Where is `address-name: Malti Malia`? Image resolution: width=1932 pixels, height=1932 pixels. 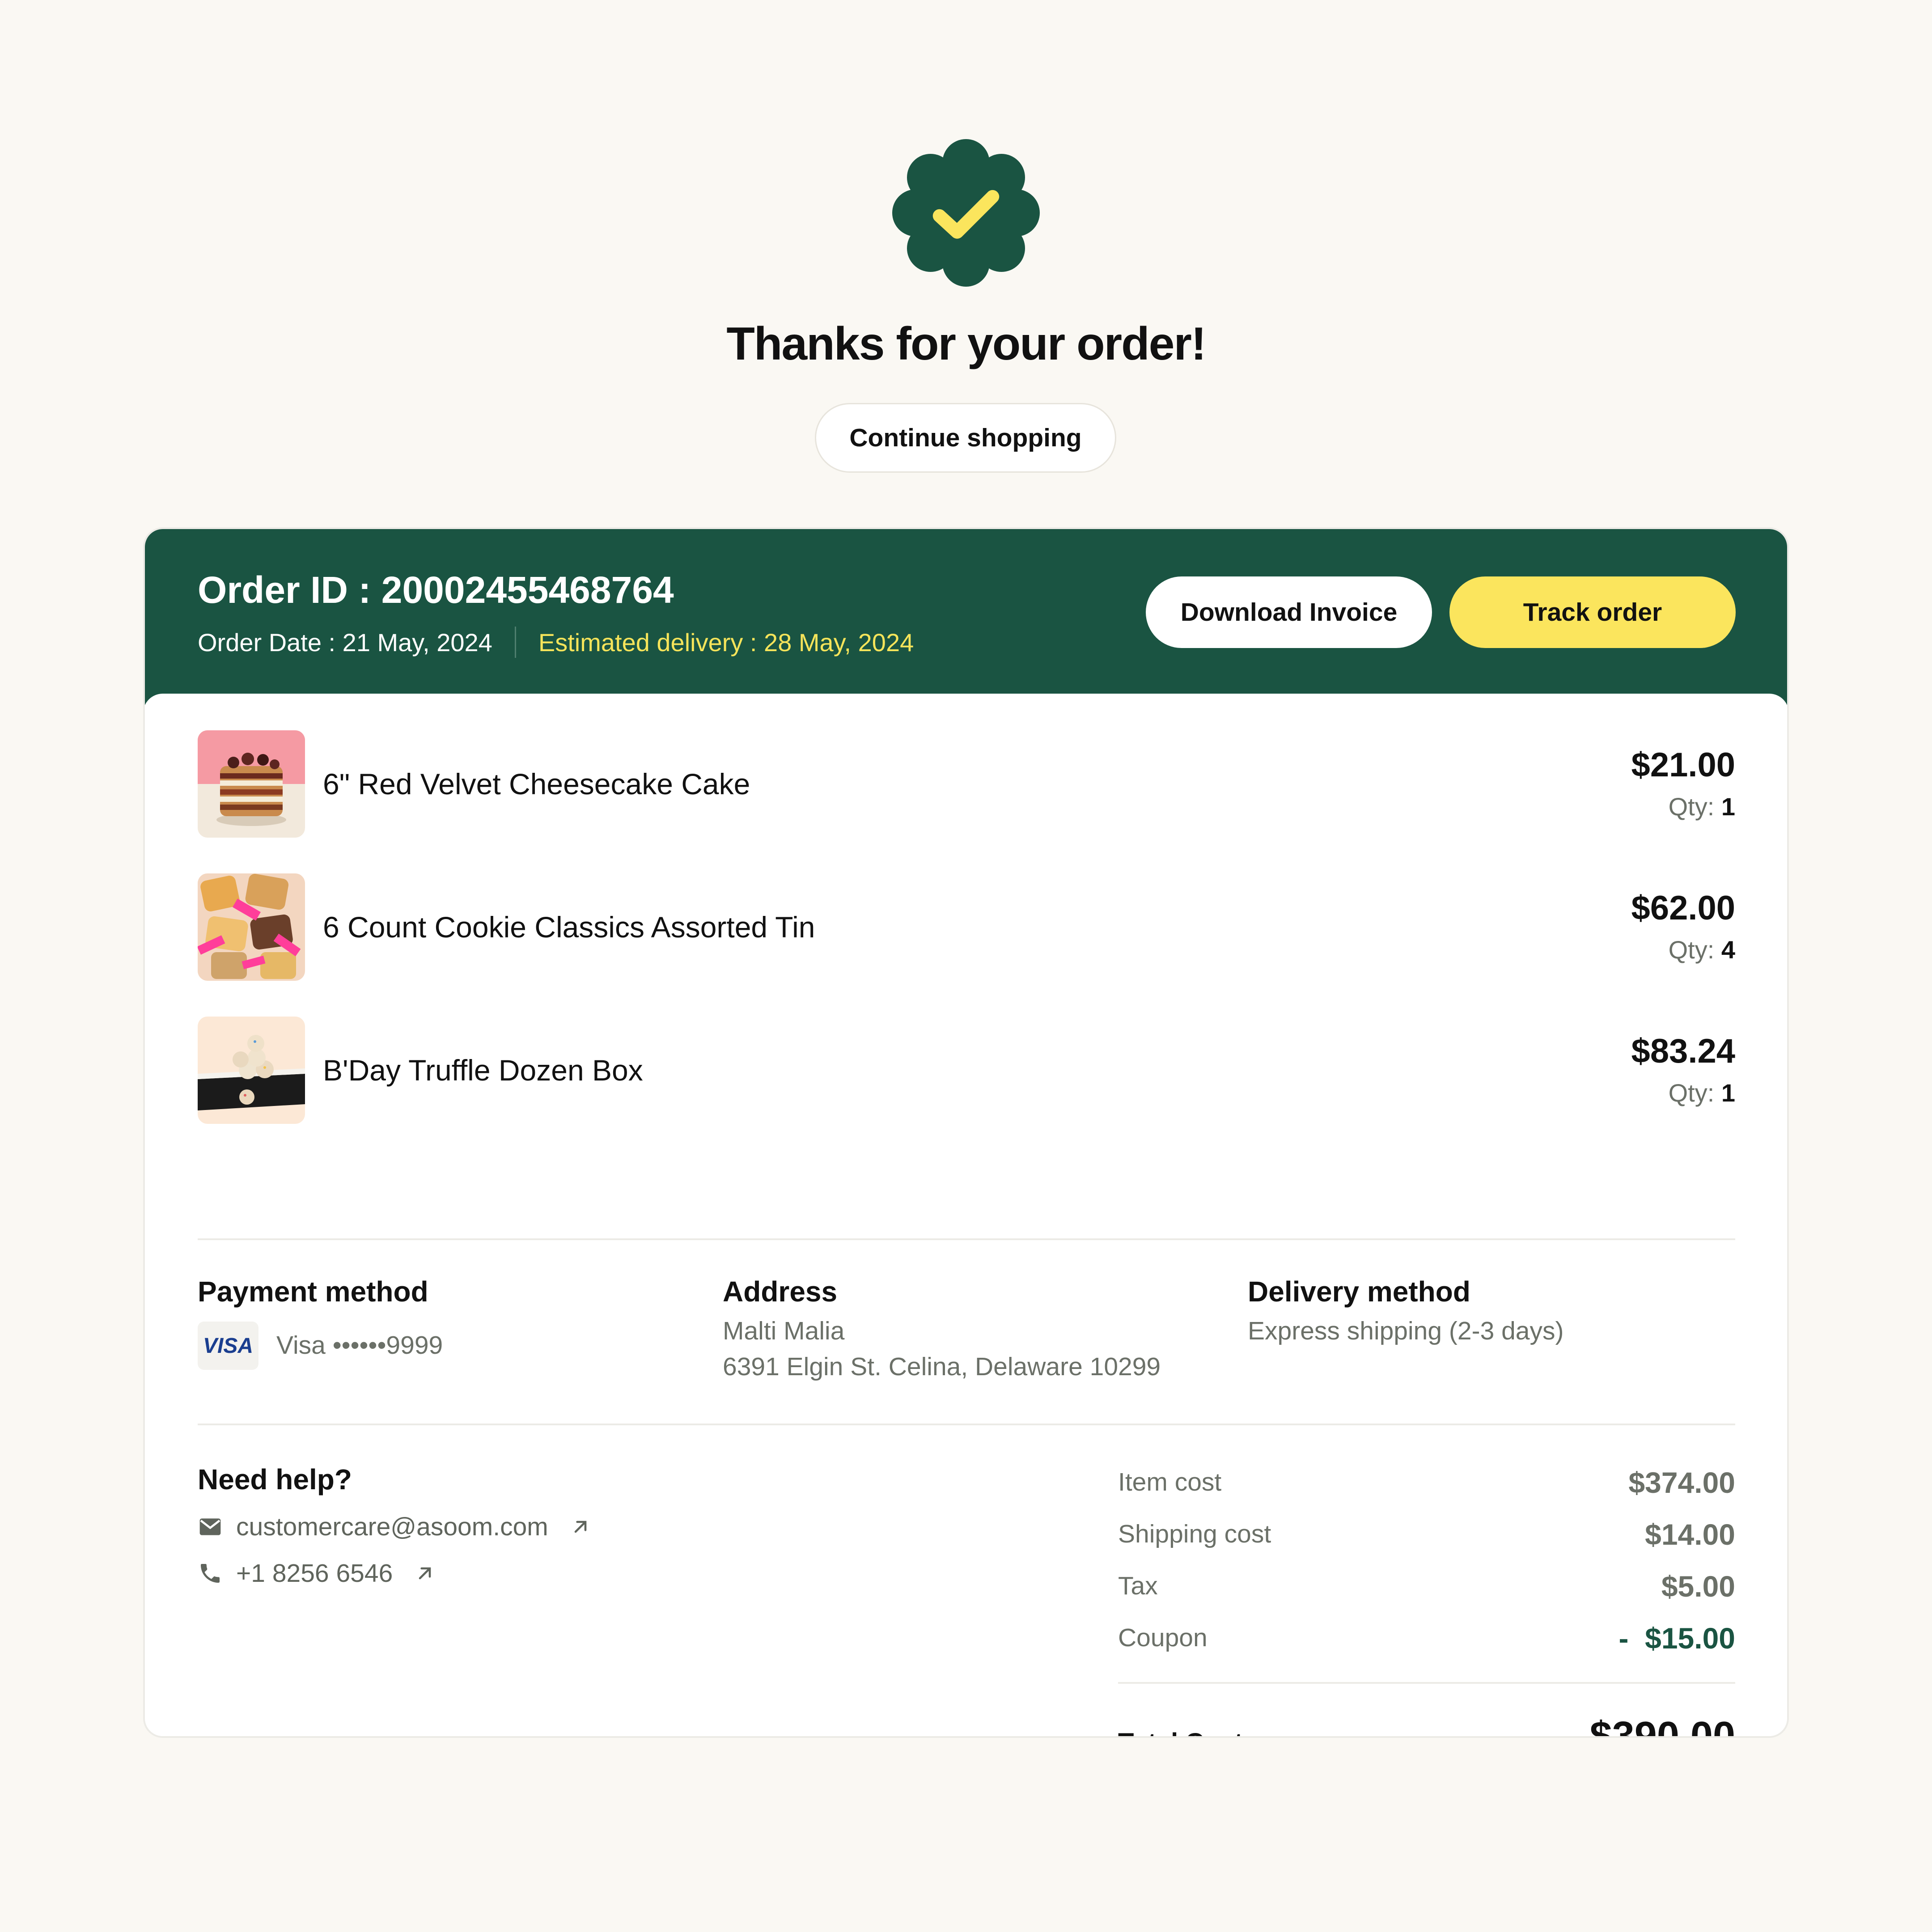
address-name: Malti Malia is located at coordinates (784, 1331).